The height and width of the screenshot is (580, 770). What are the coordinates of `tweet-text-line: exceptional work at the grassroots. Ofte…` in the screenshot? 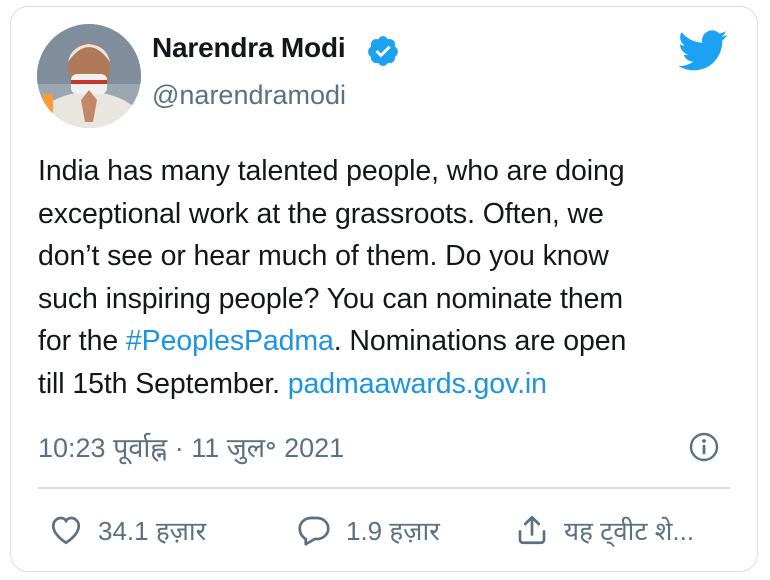 It's located at (383, 214).